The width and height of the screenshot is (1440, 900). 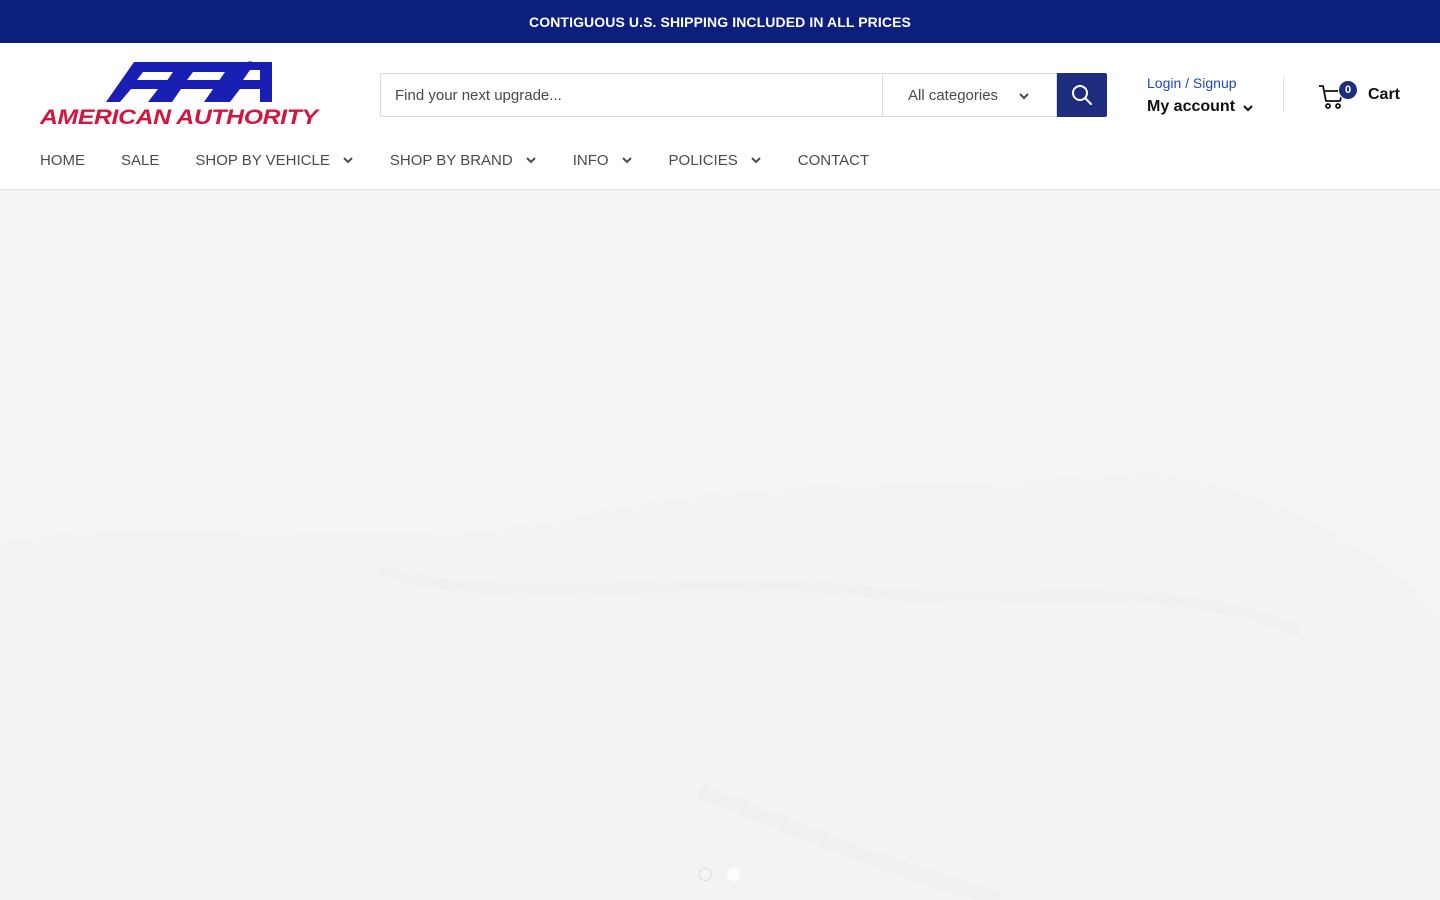 I want to click on nav-item-shop-by-brand: SHOP BY BRAND, so click(x=463, y=160).